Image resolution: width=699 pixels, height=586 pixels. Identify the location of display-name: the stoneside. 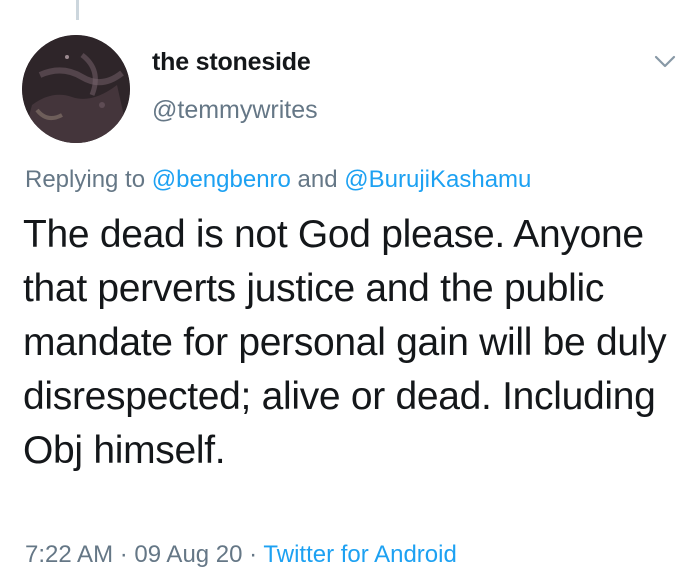
(231, 62).